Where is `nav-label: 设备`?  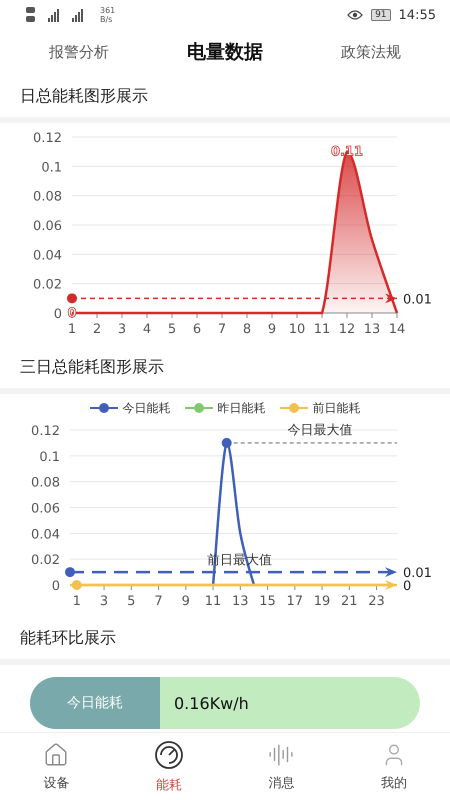
nav-label: 设备 is located at coordinates (56, 783).